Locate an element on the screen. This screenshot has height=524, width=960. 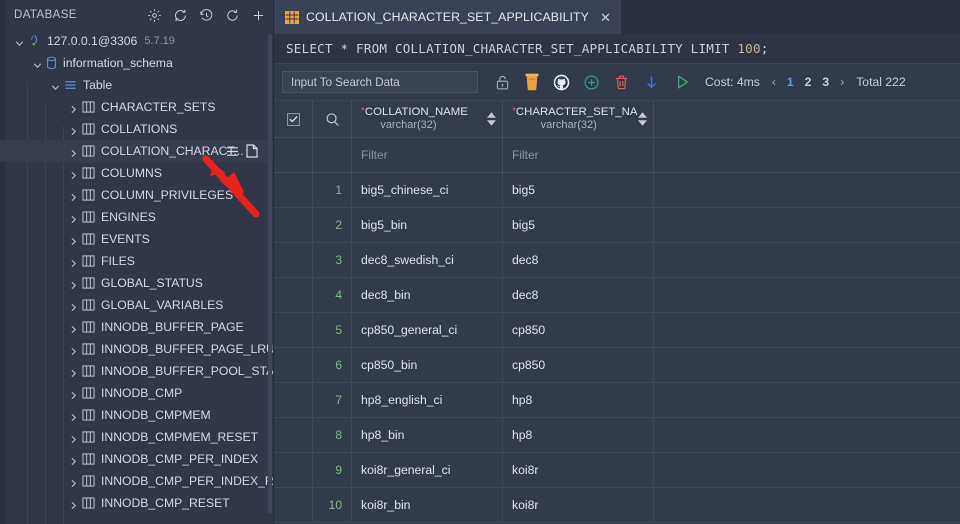
tree-table-row: COLUMN_PRIVILEGES is located at coordinates (137, 195).